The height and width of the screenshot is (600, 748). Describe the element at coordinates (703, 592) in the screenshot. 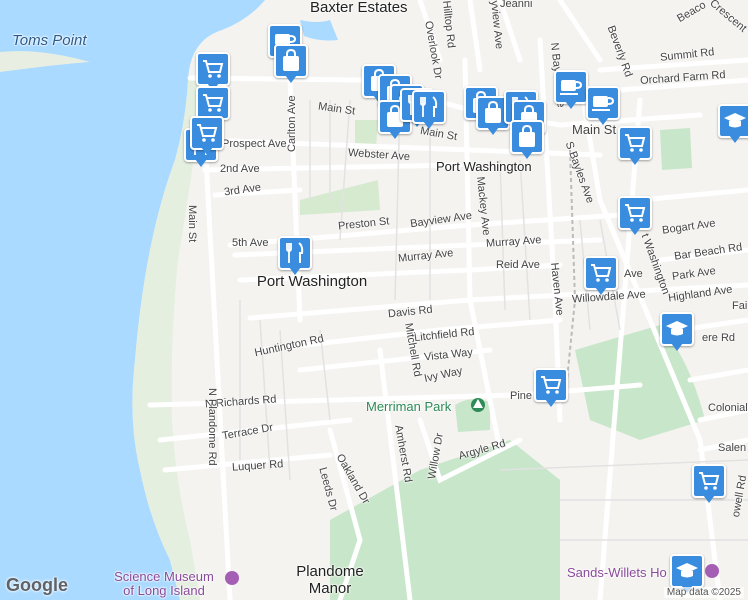

I see `map-attribution: Map data ©2025` at that location.